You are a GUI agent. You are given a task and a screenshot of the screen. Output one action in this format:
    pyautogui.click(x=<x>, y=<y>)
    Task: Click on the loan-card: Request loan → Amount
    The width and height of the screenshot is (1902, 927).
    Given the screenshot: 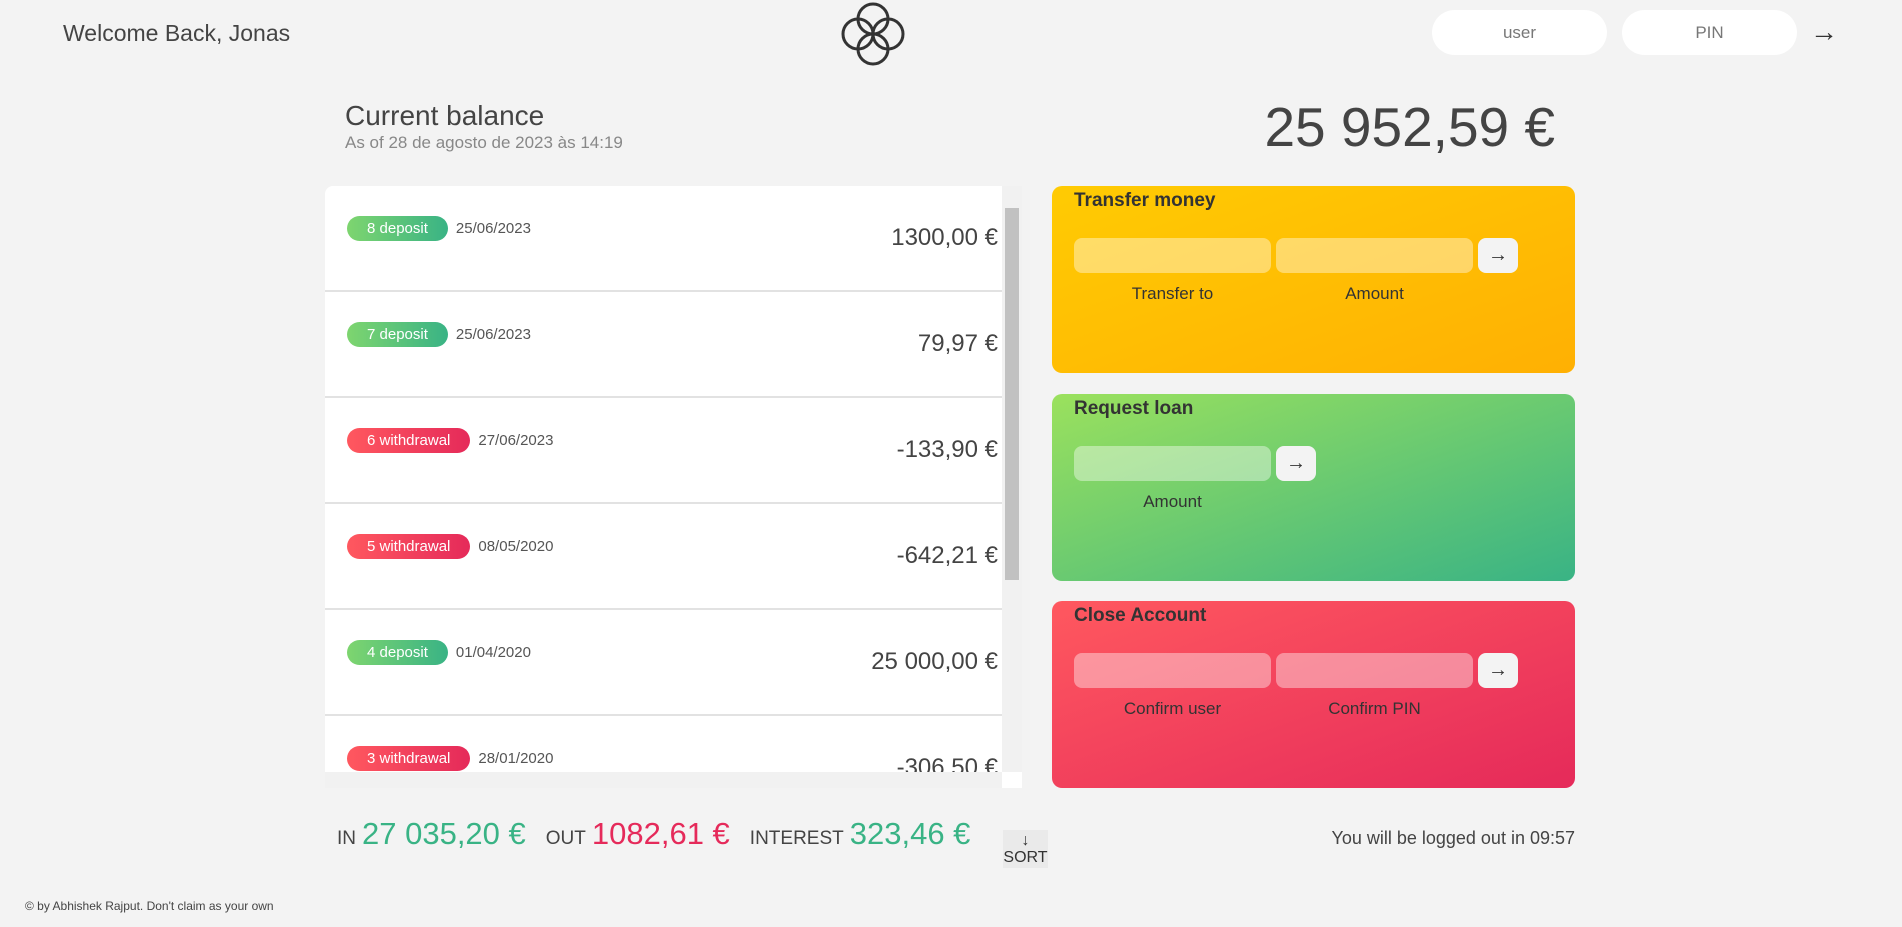 What is the action you would take?
    pyautogui.click(x=1313, y=487)
    